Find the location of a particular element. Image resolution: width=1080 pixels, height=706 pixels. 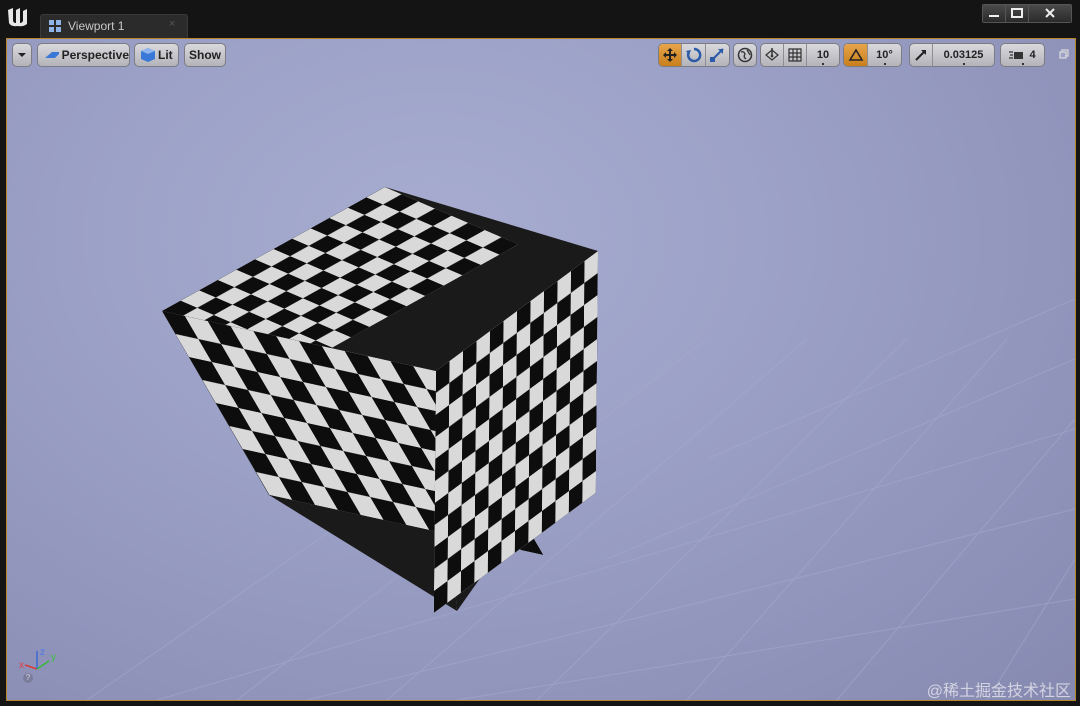

scale-tool-button is located at coordinates (717, 55).